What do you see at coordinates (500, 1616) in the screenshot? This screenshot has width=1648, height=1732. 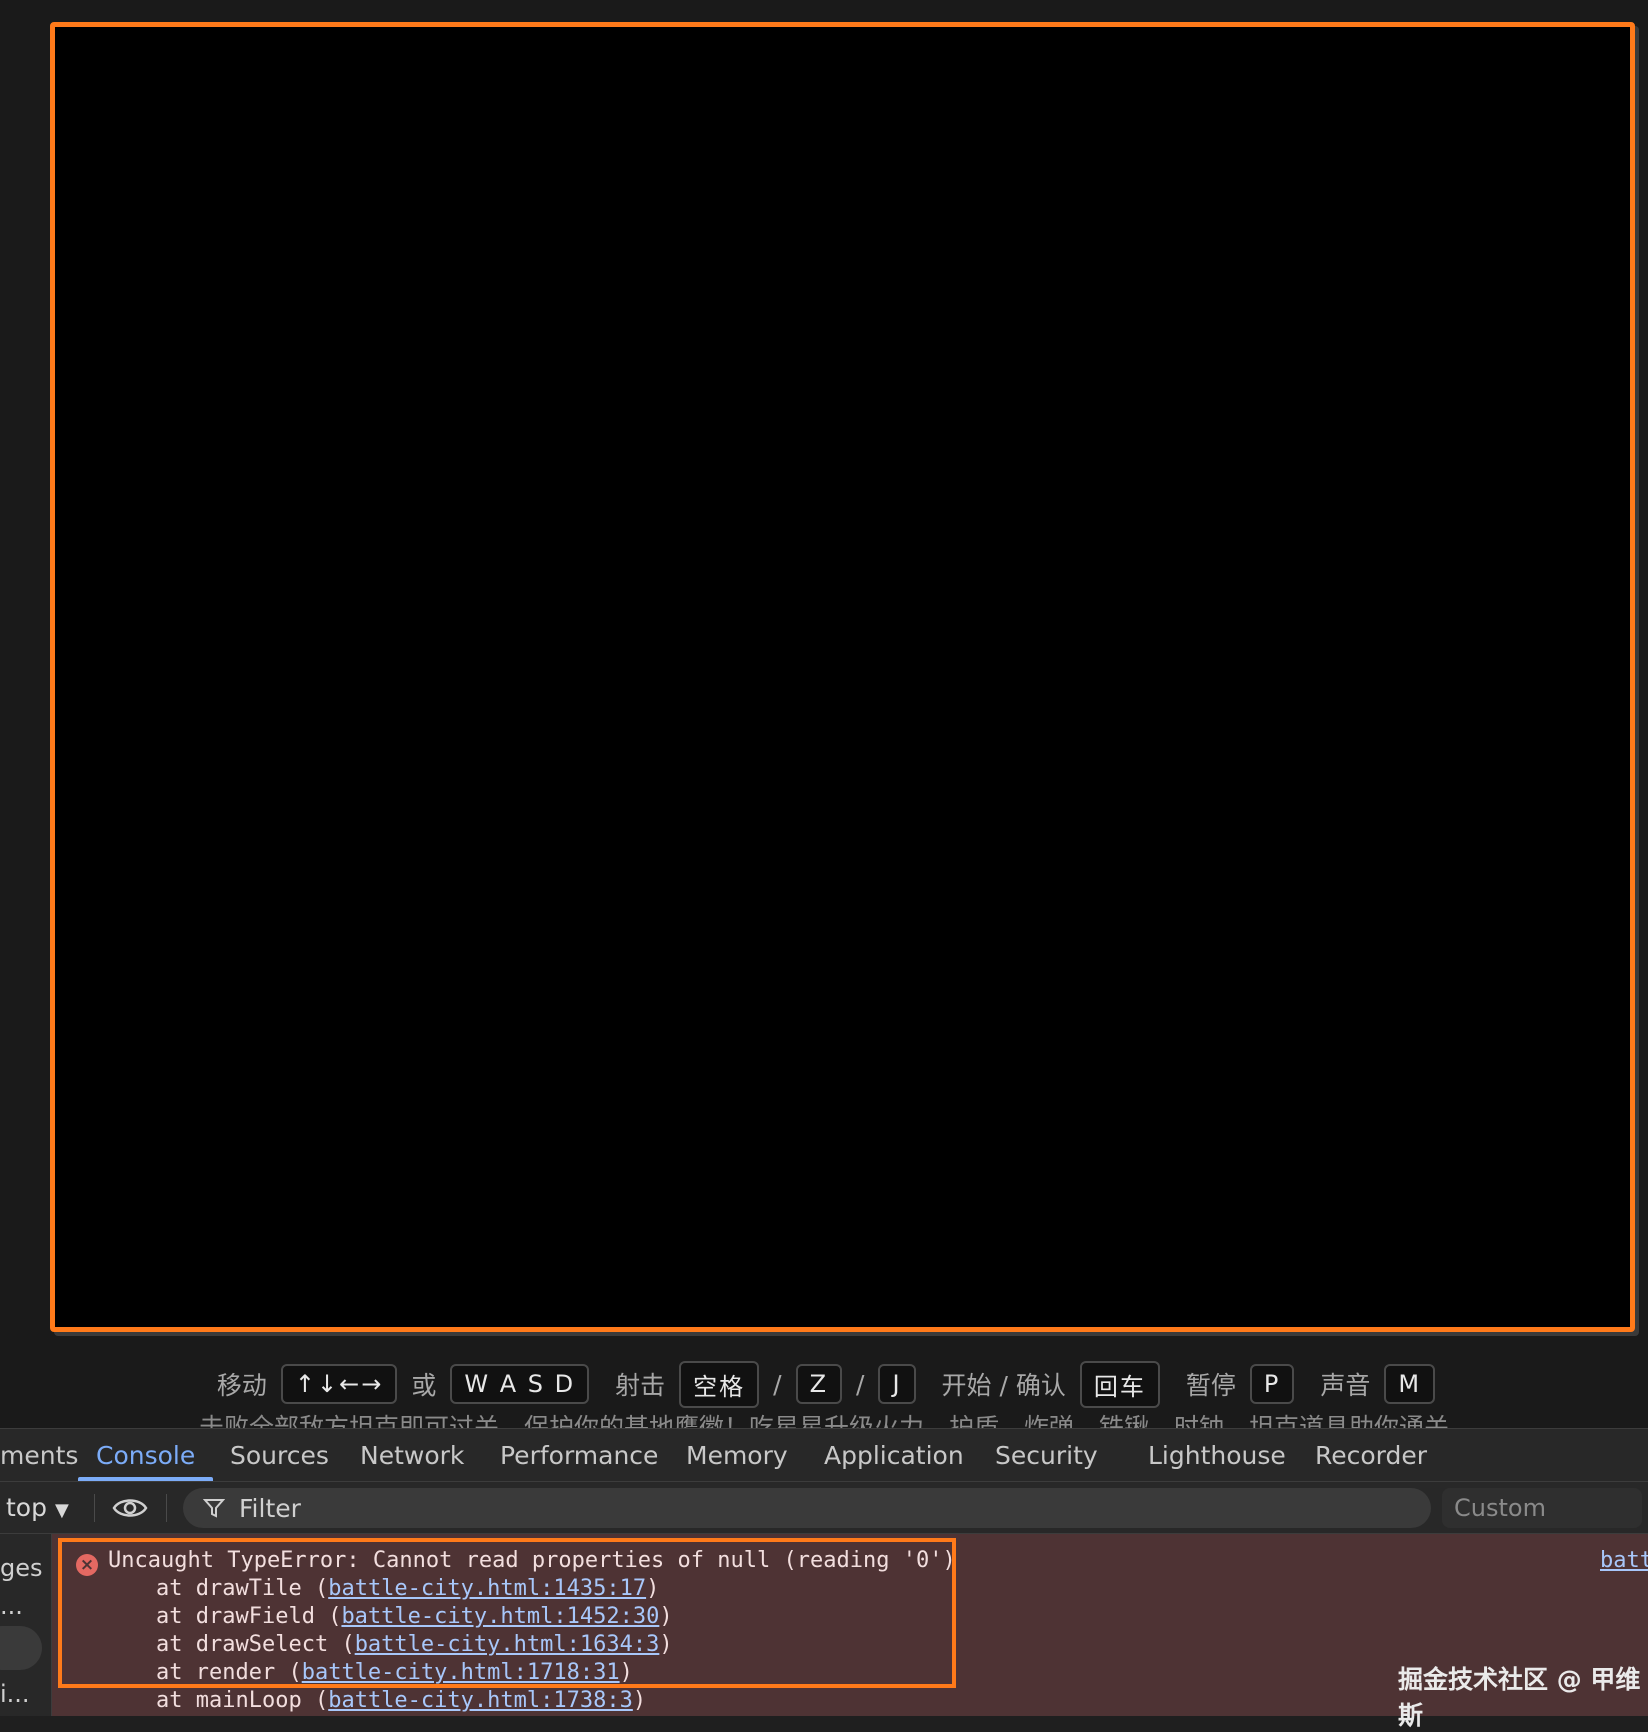 I see `stack-link: battle-city.html:1452:30` at bounding box center [500, 1616].